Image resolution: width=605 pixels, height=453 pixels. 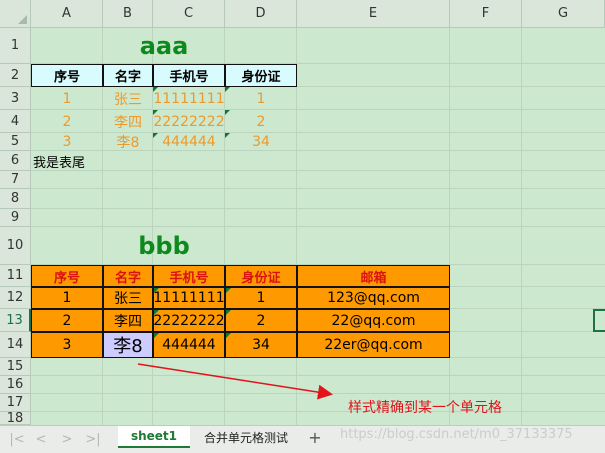 I want to click on last-sheet-nav-button: >|, so click(x=93, y=439).